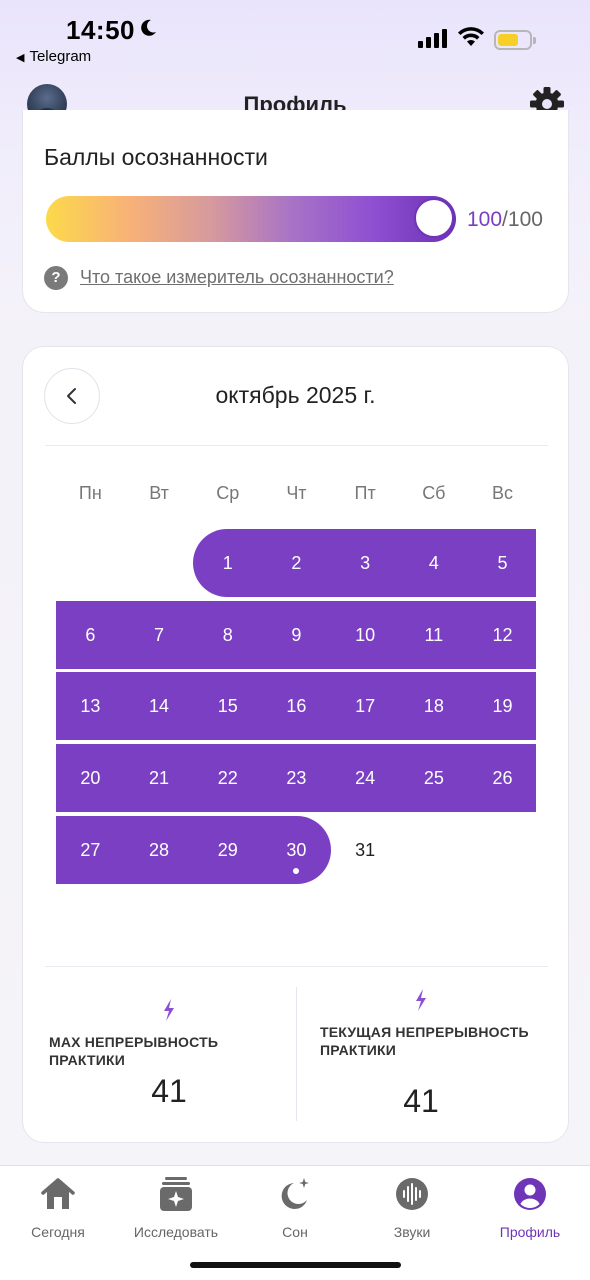  What do you see at coordinates (159, 493) in the screenshot?
I see `weekday-label: Вт` at bounding box center [159, 493].